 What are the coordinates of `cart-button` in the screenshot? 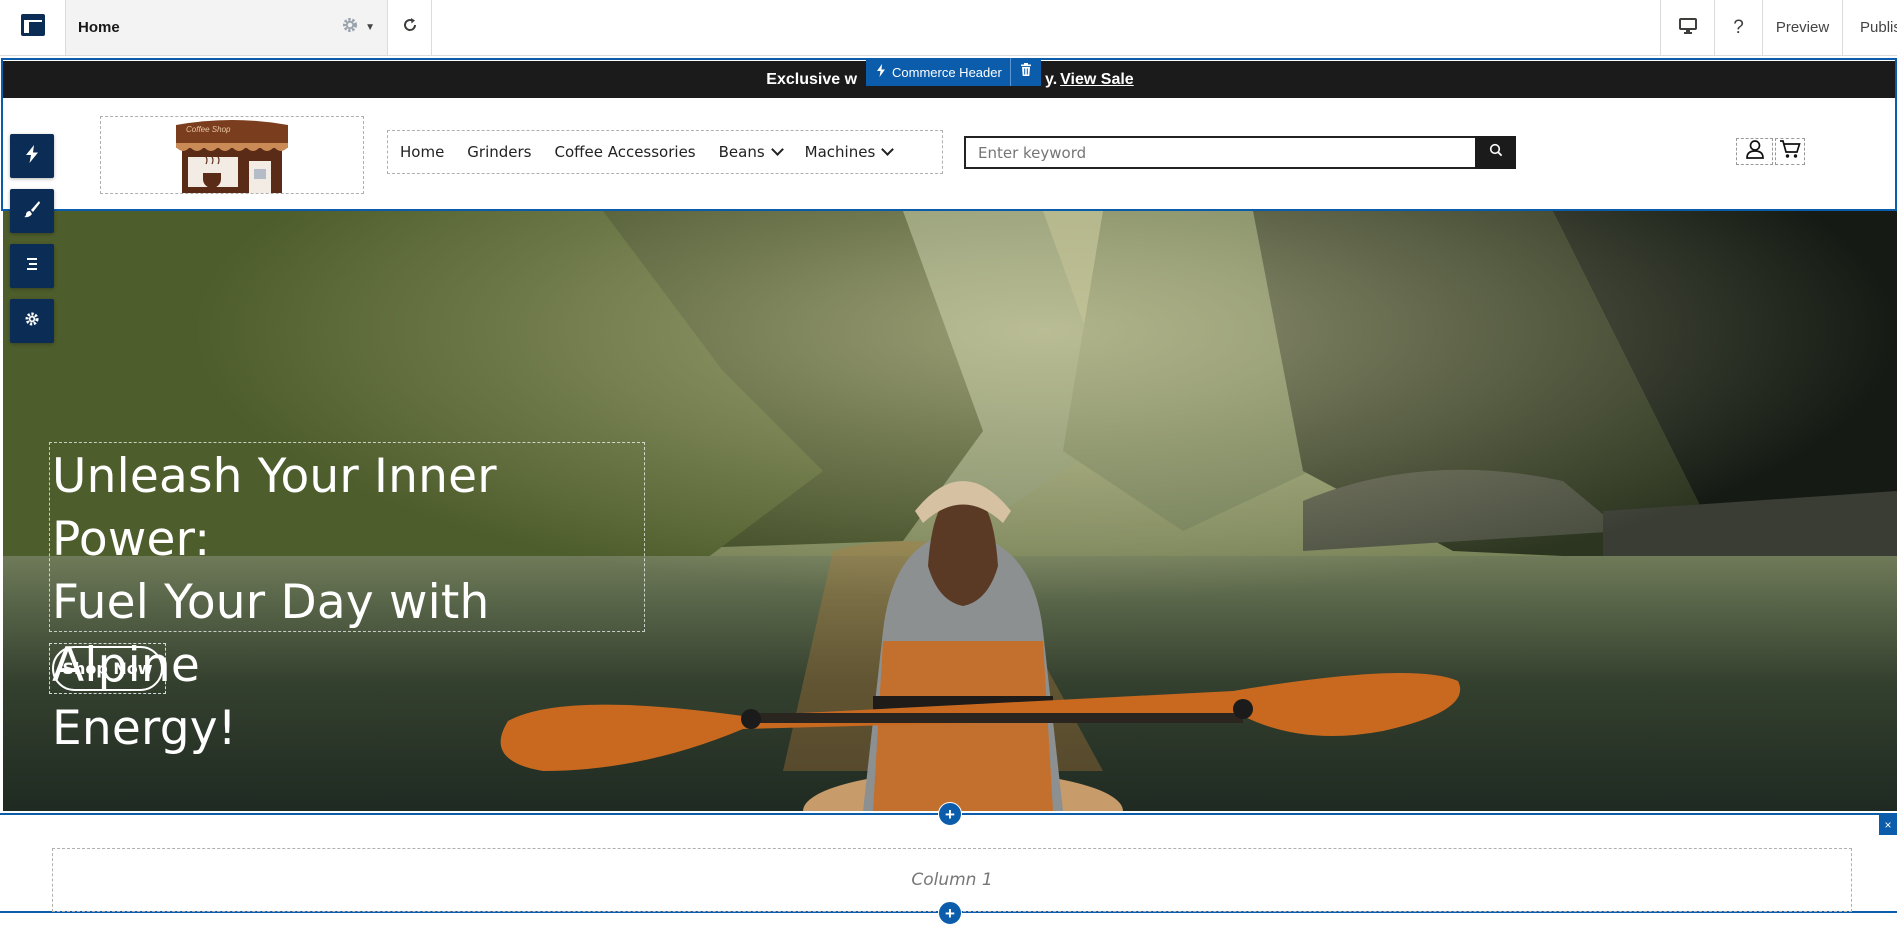 It's located at (1790, 151).